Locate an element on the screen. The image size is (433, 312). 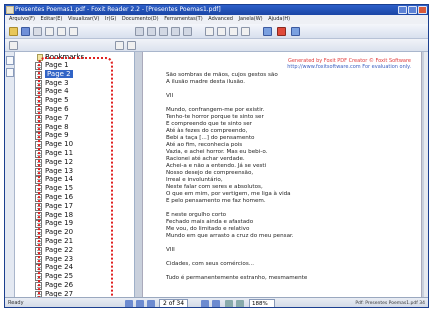
first-page-button is located at coordinates (129, 303).